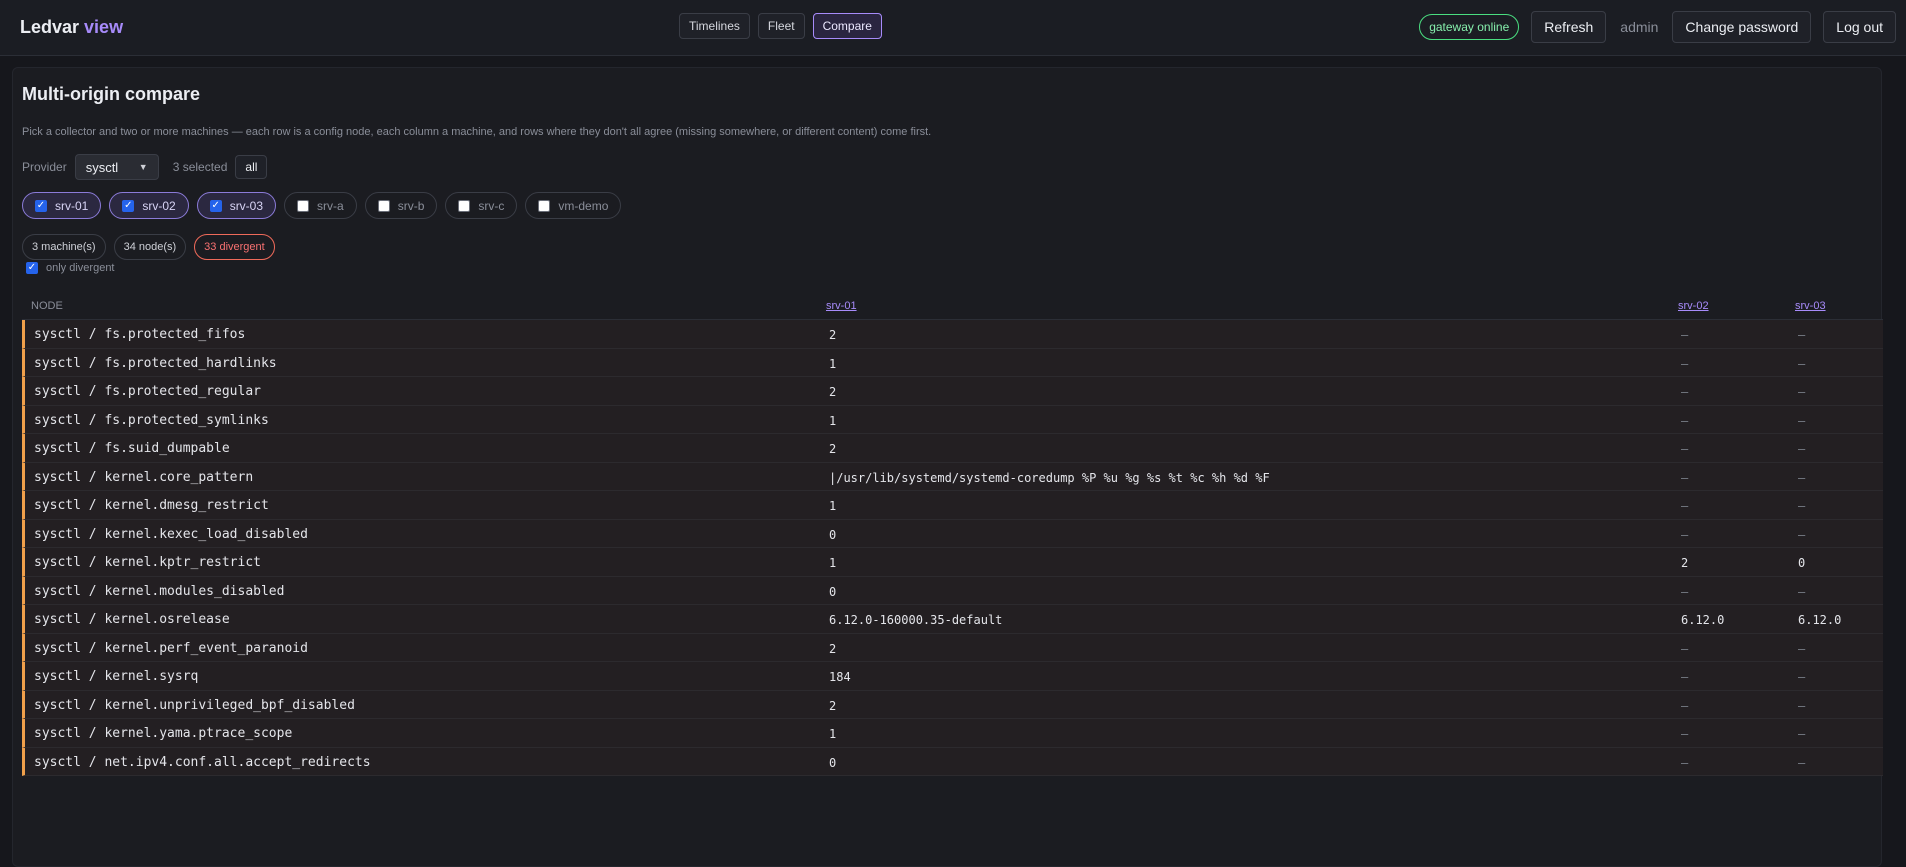  Describe the element at coordinates (116, 167) in the screenshot. I see `provider-select: sysctl ▼` at that location.